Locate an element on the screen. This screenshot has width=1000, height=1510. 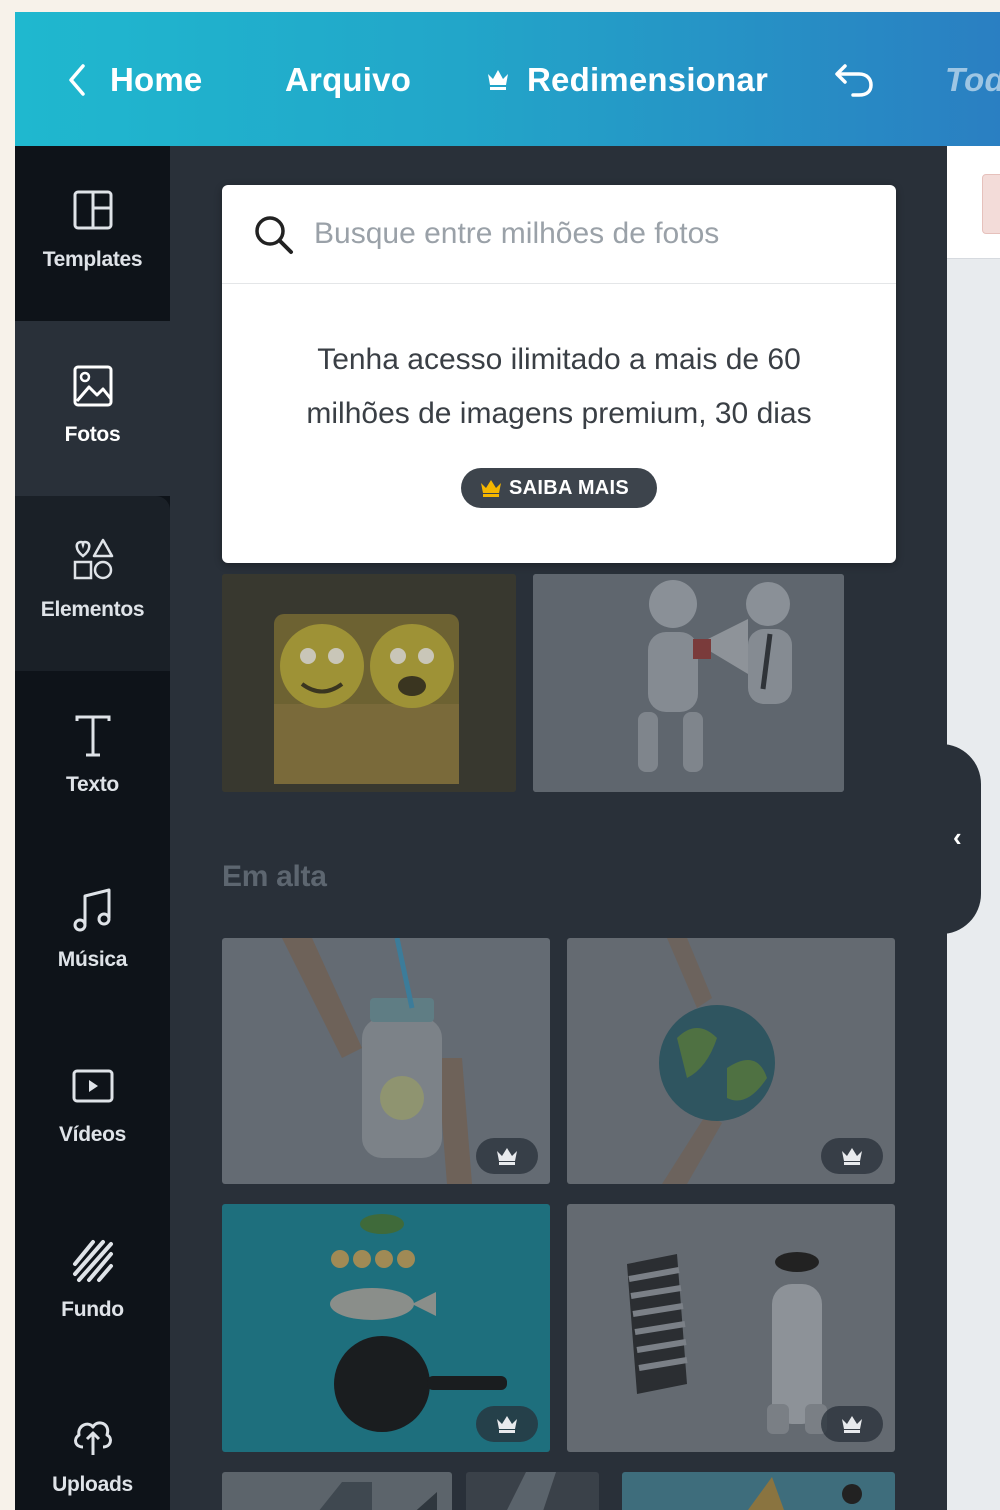
text-icon is located at coordinates (93, 736).